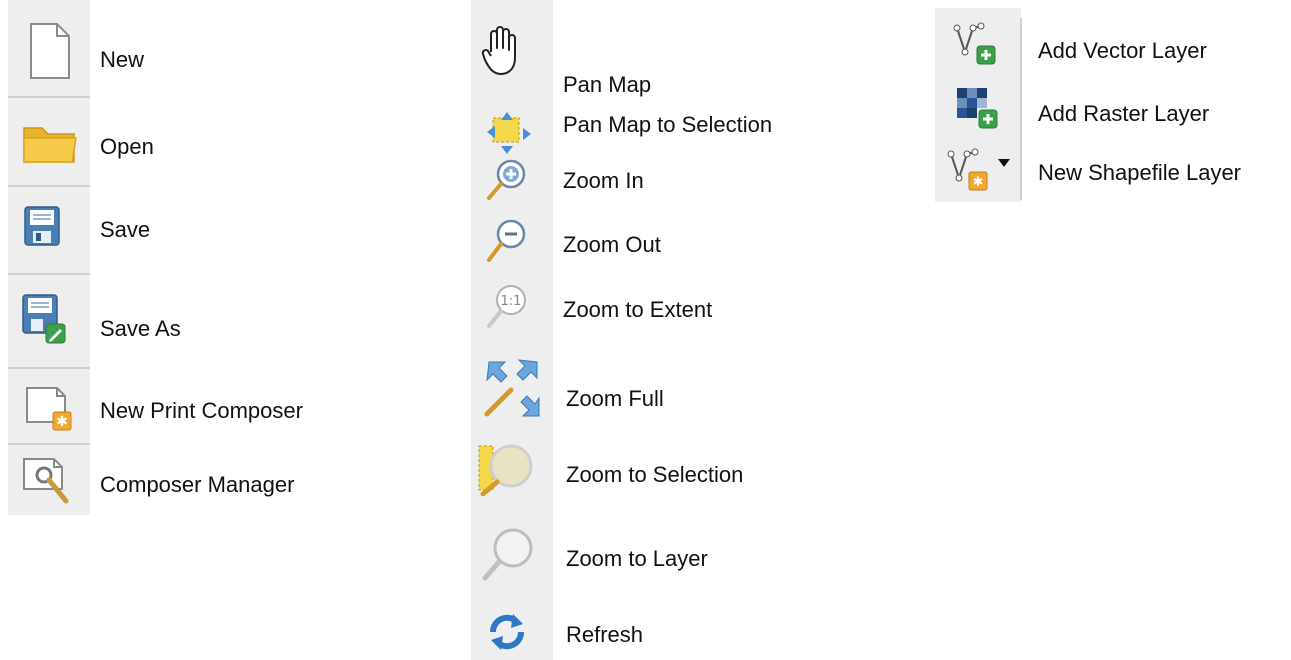  What do you see at coordinates (46, 481) in the screenshot?
I see `composer-manager-icon` at bounding box center [46, 481].